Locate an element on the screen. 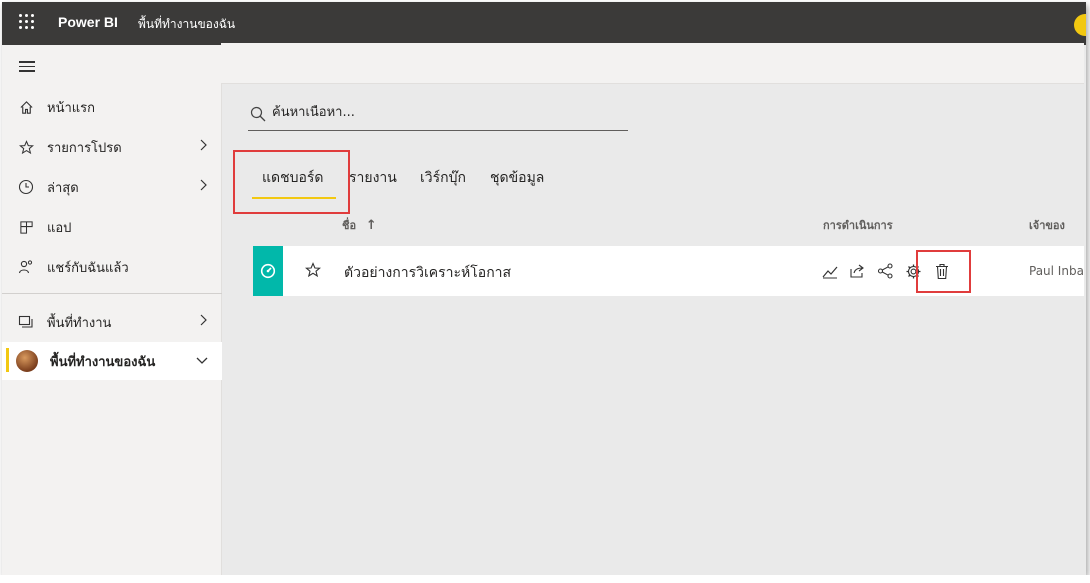 The height and width of the screenshot is (583, 1090). sidebar-item-workspaces: พื้นที่ทำงาน is located at coordinates (112, 322).